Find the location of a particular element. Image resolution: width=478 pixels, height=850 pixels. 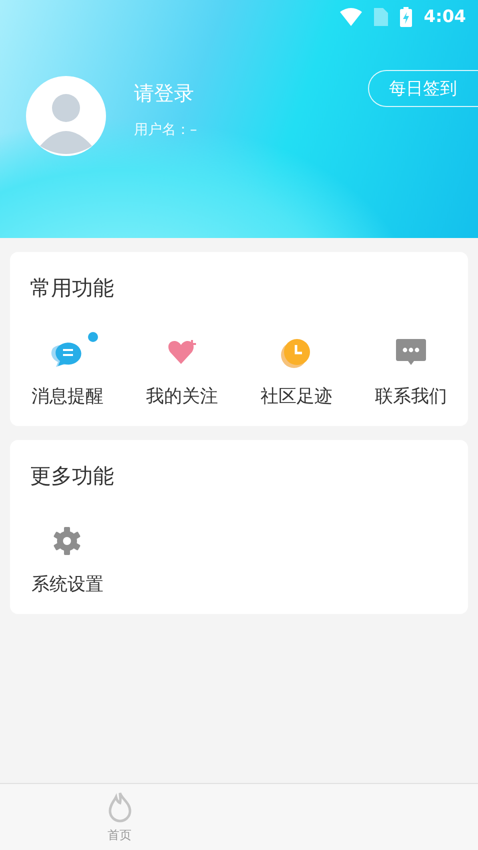

wifi-icon is located at coordinates (351, 17).